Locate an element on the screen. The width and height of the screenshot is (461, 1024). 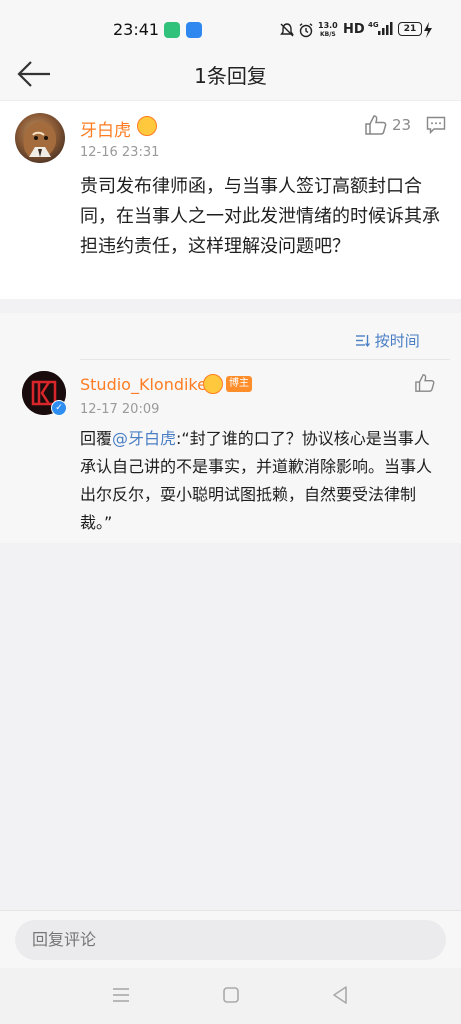
menu-icon is located at coordinates (121, 995).